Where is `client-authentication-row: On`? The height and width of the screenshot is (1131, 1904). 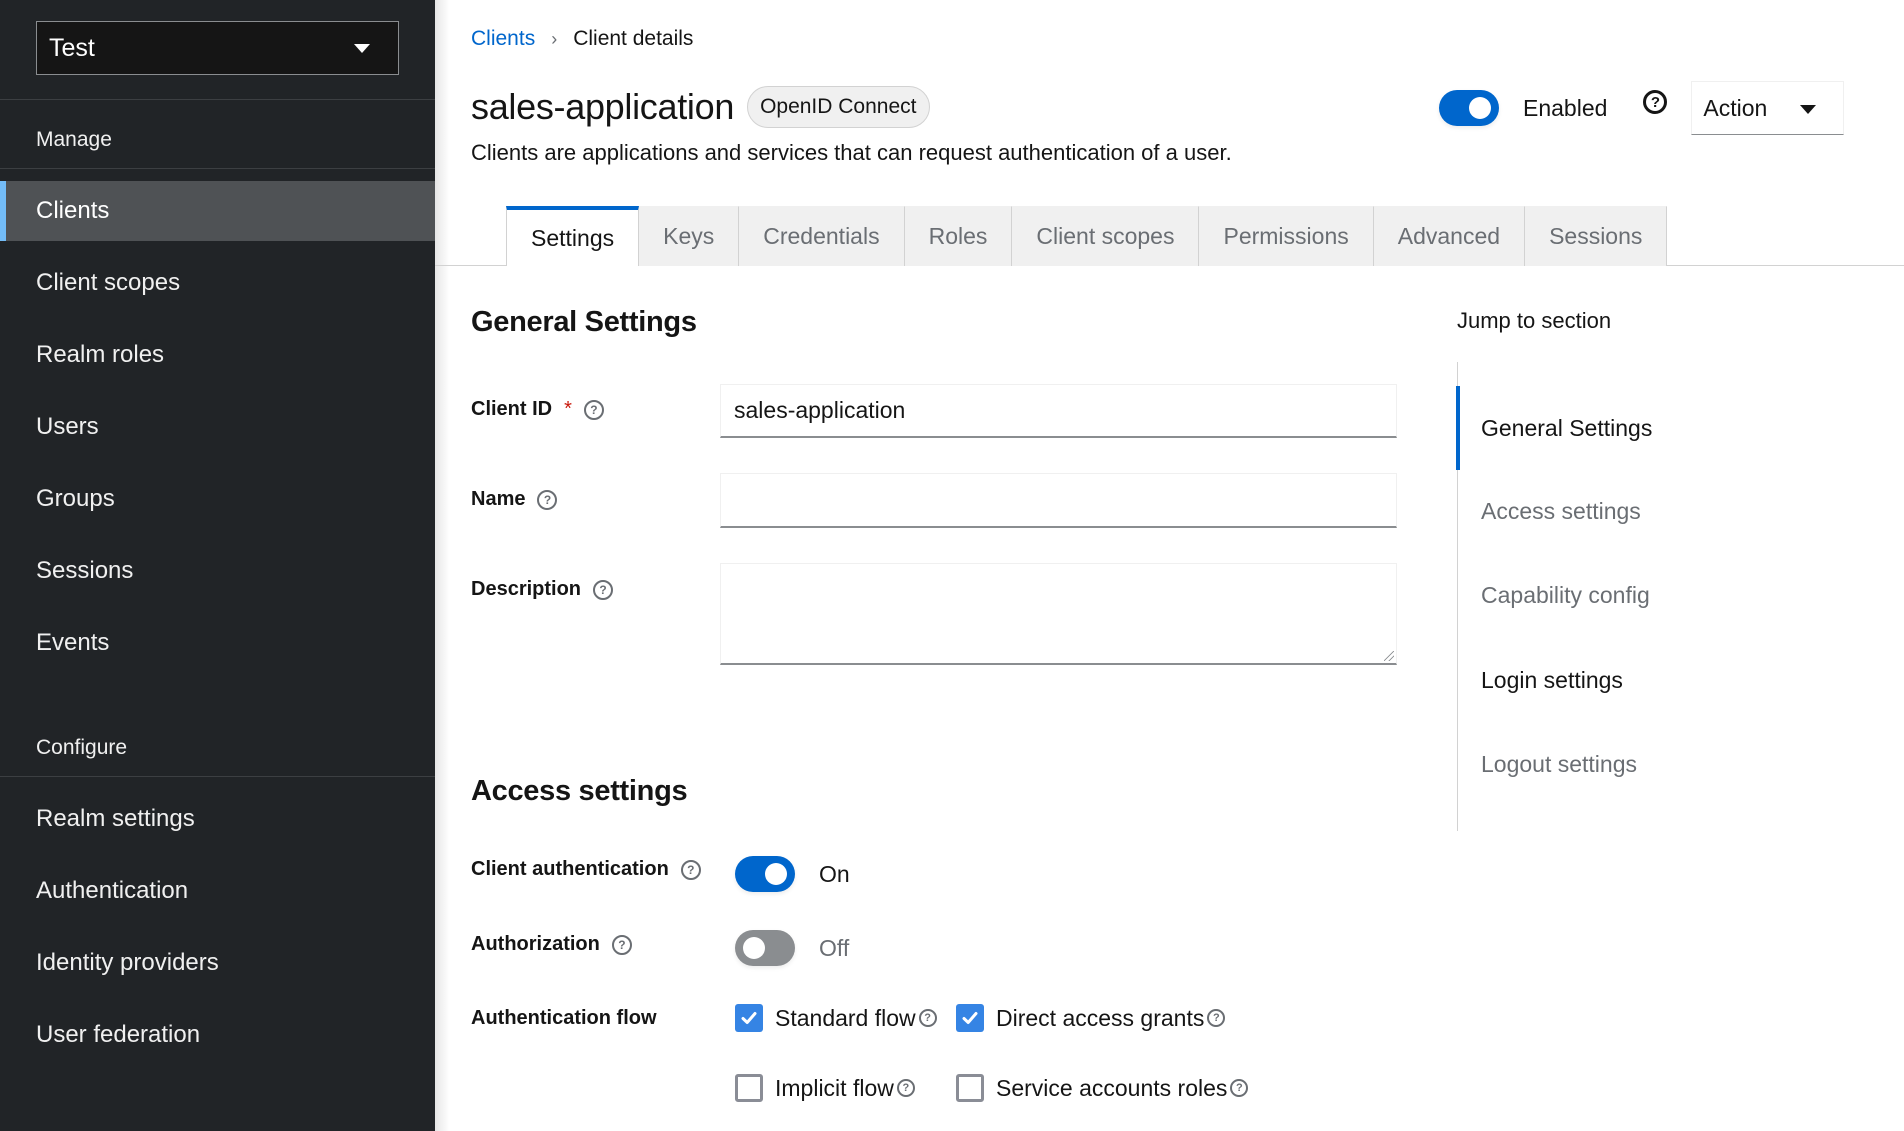 client-authentication-row: On is located at coordinates (792, 874).